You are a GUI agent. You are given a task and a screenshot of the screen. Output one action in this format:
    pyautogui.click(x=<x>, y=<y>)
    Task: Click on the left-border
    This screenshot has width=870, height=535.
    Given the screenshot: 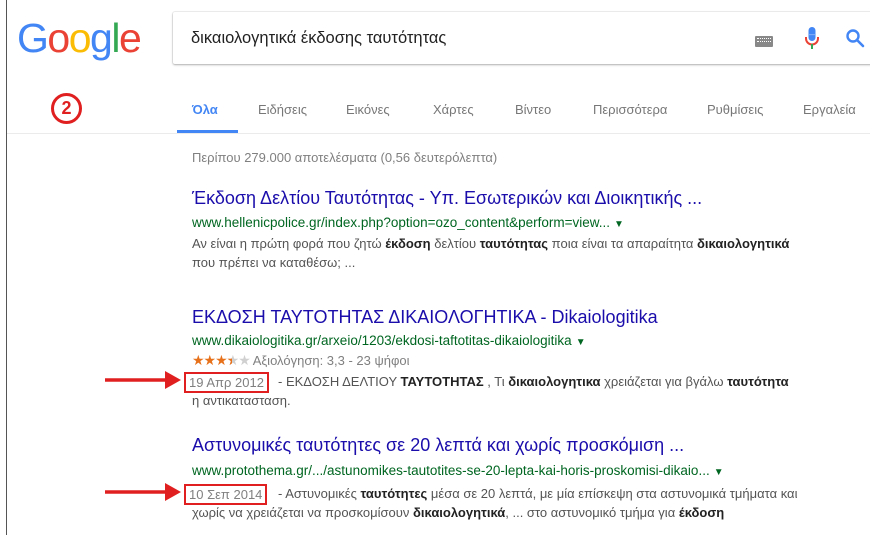 What is the action you would take?
    pyautogui.click(x=6, y=267)
    